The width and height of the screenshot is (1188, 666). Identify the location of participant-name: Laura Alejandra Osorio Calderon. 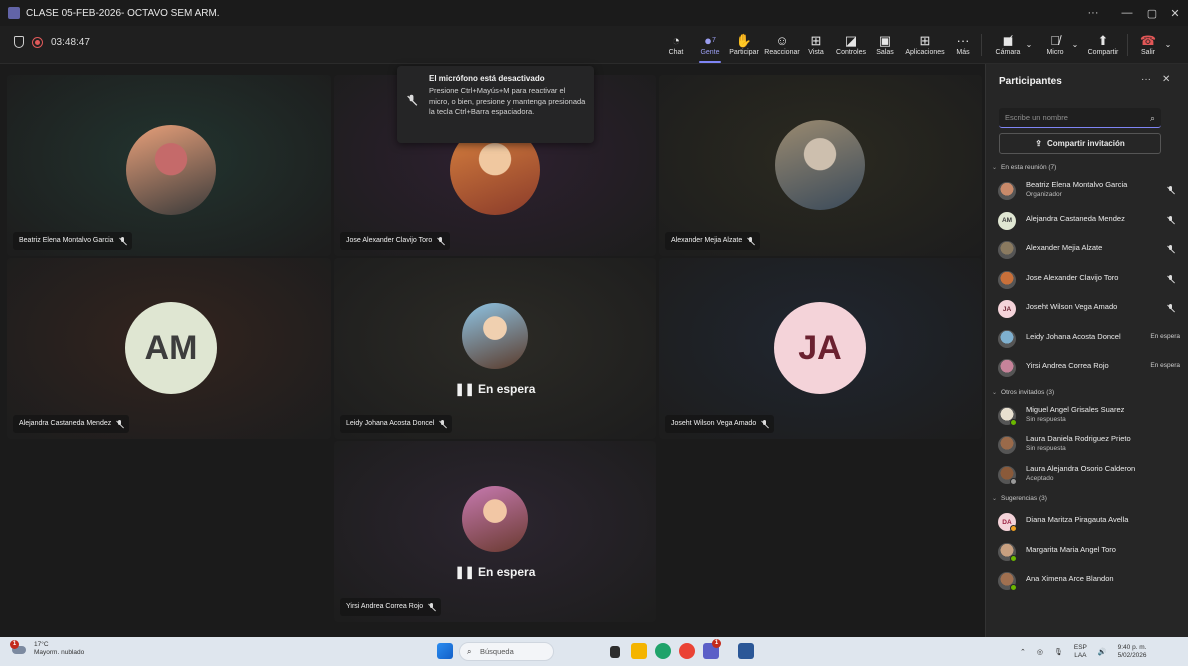
(1081, 468).